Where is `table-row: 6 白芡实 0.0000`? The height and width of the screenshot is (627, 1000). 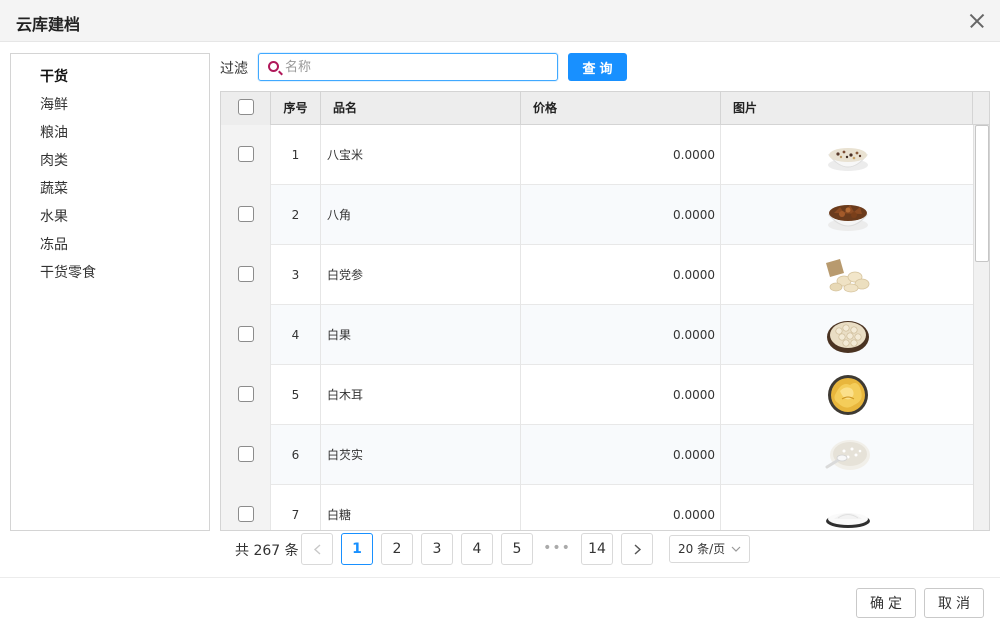
table-row: 6 白芡实 0.0000 is located at coordinates (597, 455).